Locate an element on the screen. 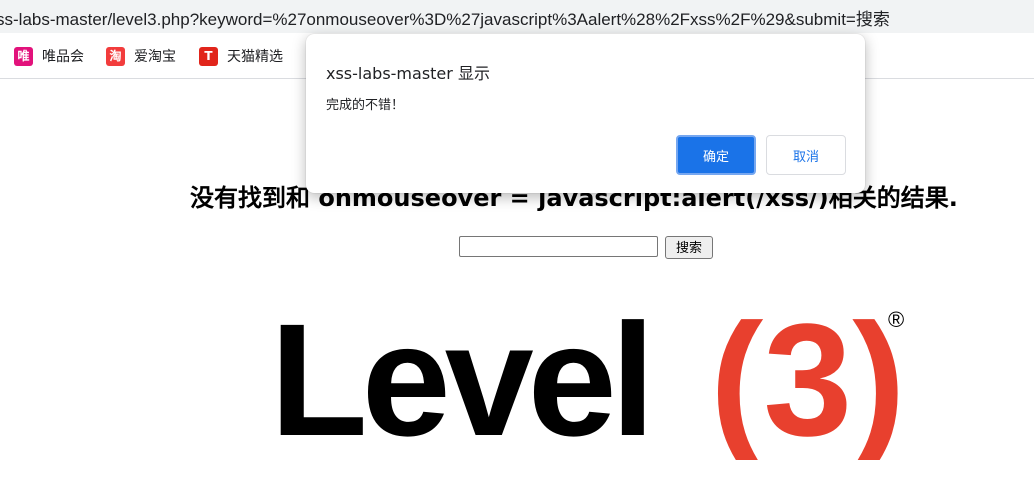  registered-mark: ® is located at coordinates (896, 319).